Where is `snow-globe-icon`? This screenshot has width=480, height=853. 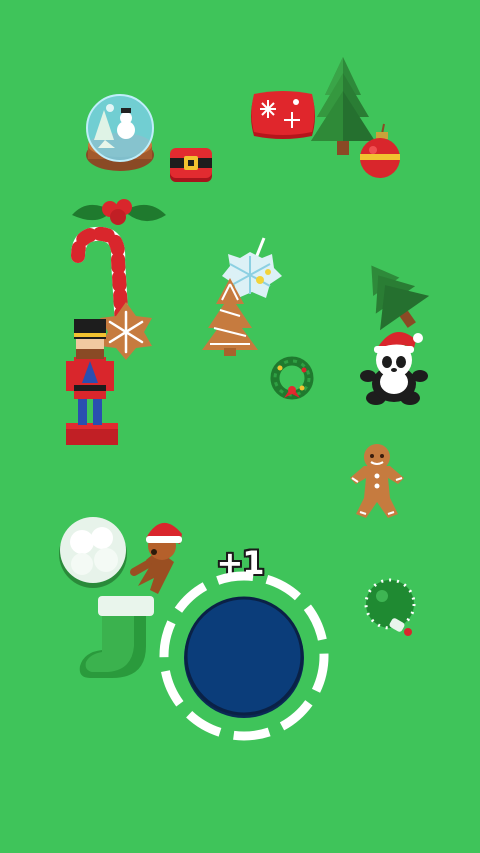
snow-globe-icon is located at coordinates (120, 132).